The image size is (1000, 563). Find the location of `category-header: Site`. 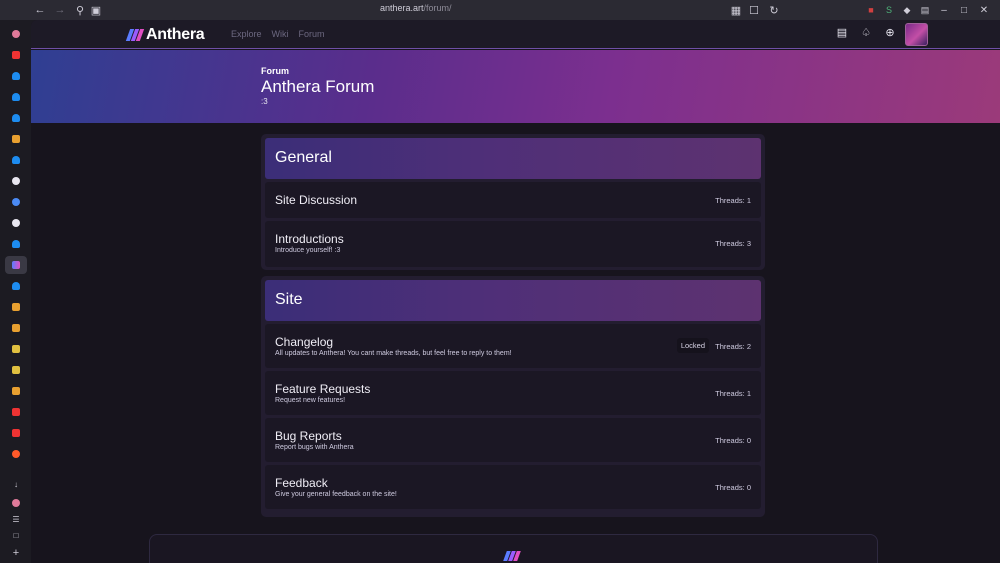

category-header: Site is located at coordinates (513, 300).